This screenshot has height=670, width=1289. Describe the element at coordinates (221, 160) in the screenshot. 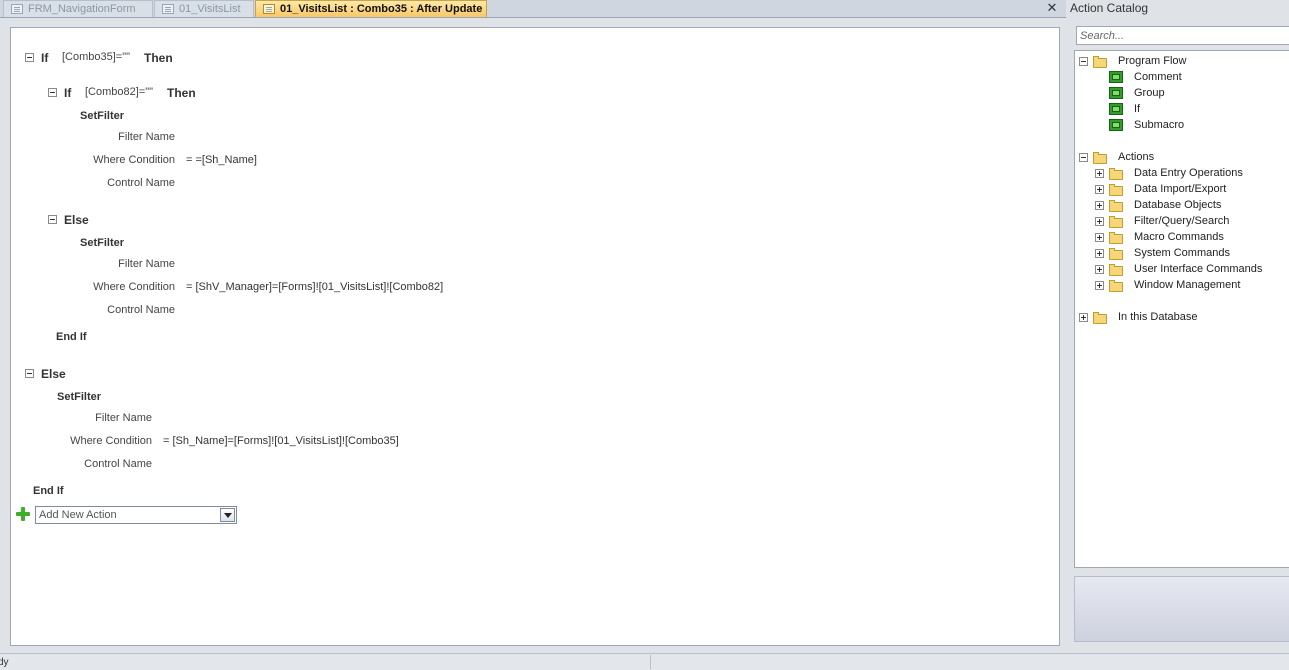

I see `setfilter1-where-value: = =[Sh_Name]` at that location.